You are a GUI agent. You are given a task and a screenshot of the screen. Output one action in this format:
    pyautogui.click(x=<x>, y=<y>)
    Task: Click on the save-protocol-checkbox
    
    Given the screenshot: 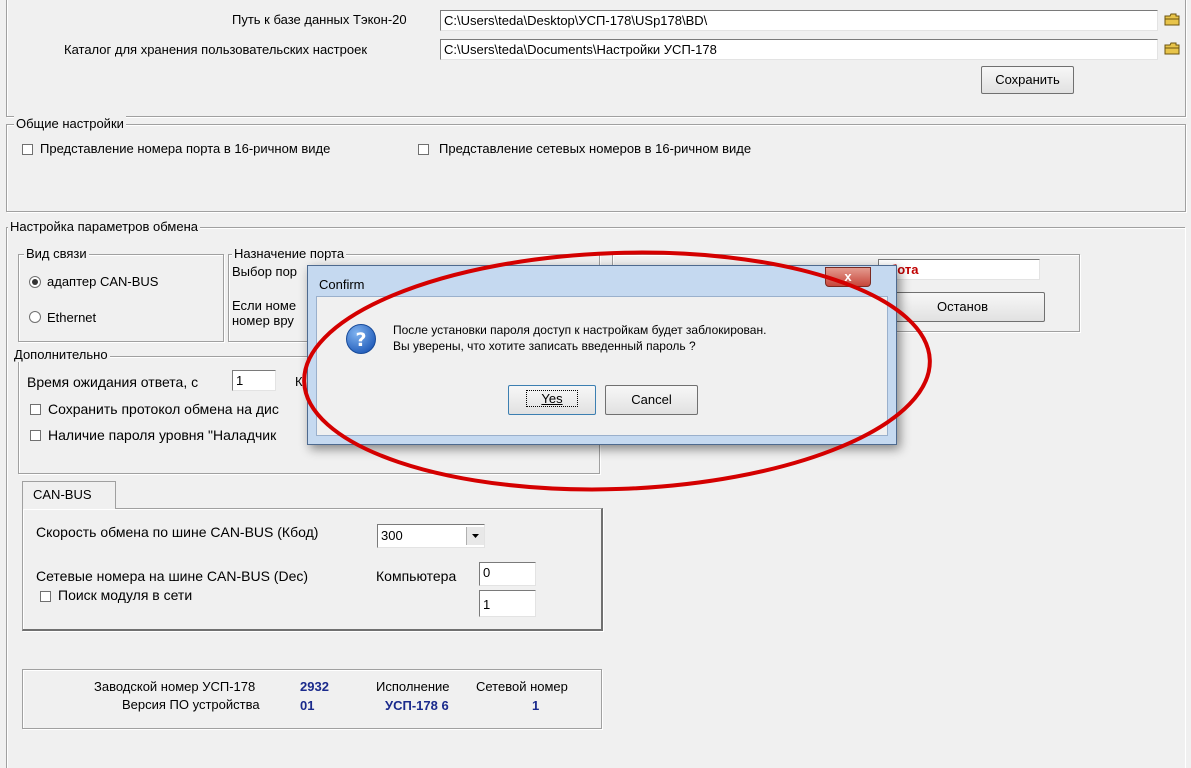 What is the action you would take?
    pyautogui.click(x=35, y=409)
    